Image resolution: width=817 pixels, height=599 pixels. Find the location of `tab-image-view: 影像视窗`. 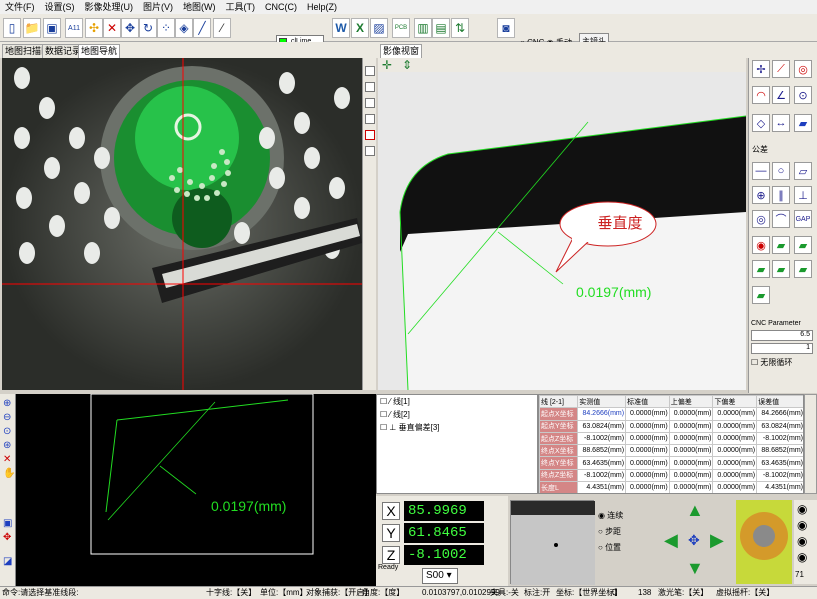

tab-image-view: 影像视窗 is located at coordinates (401, 51).